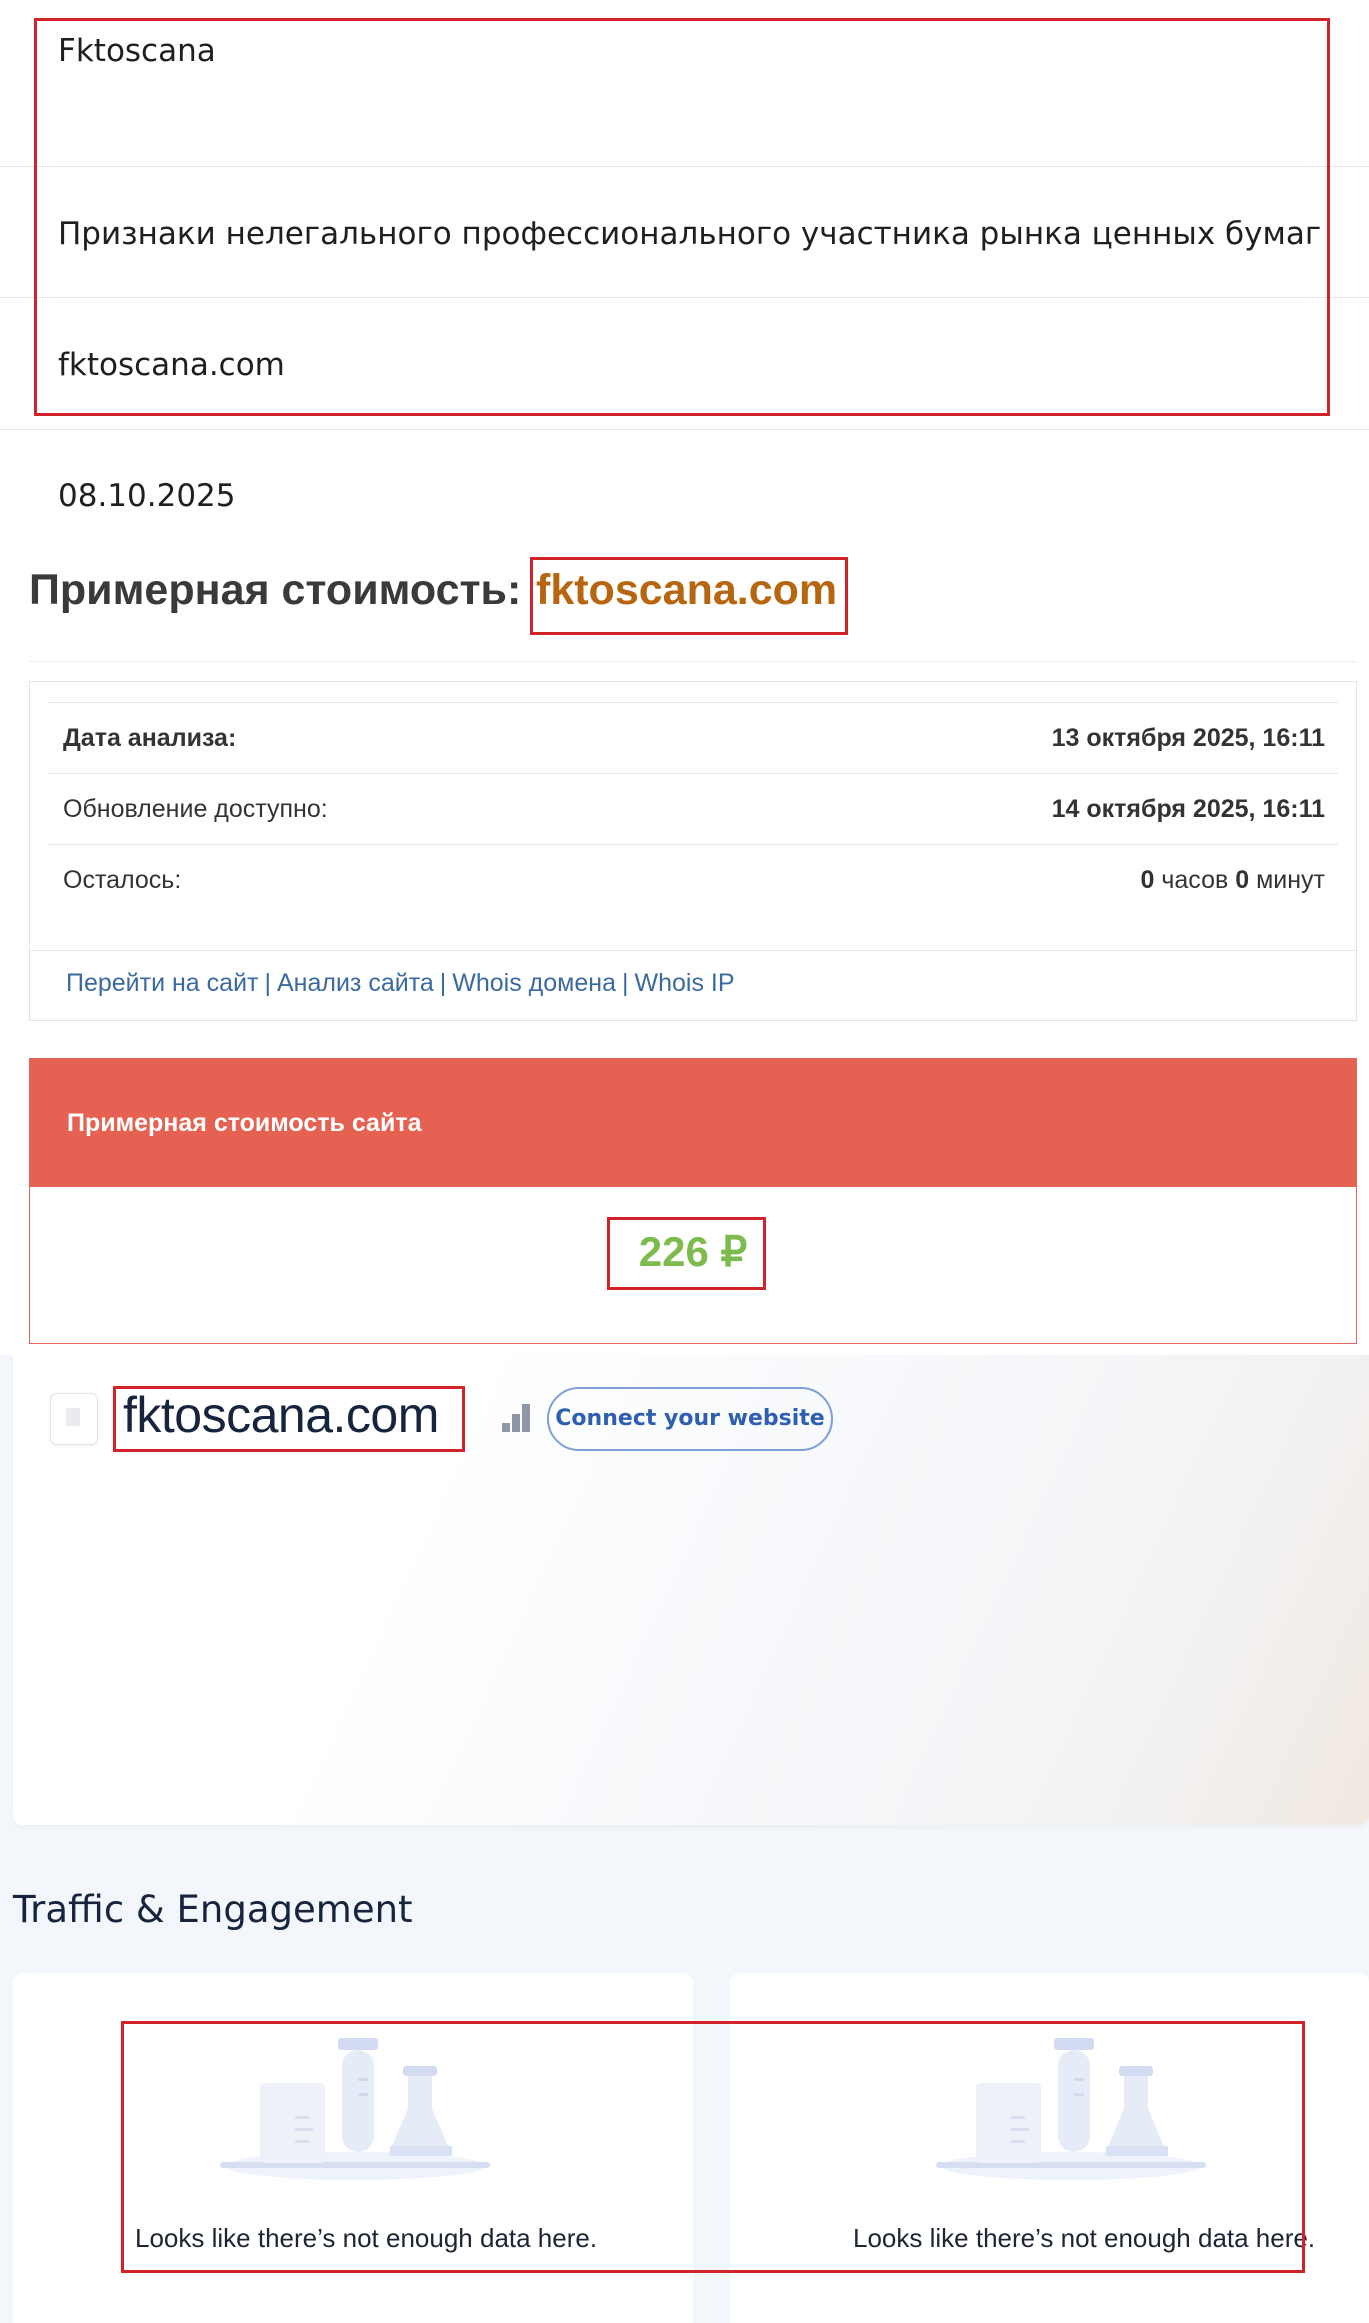  Describe the element at coordinates (162, 983) in the screenshot. I see `link-go-to-site: Перейти на сайт` at that location.